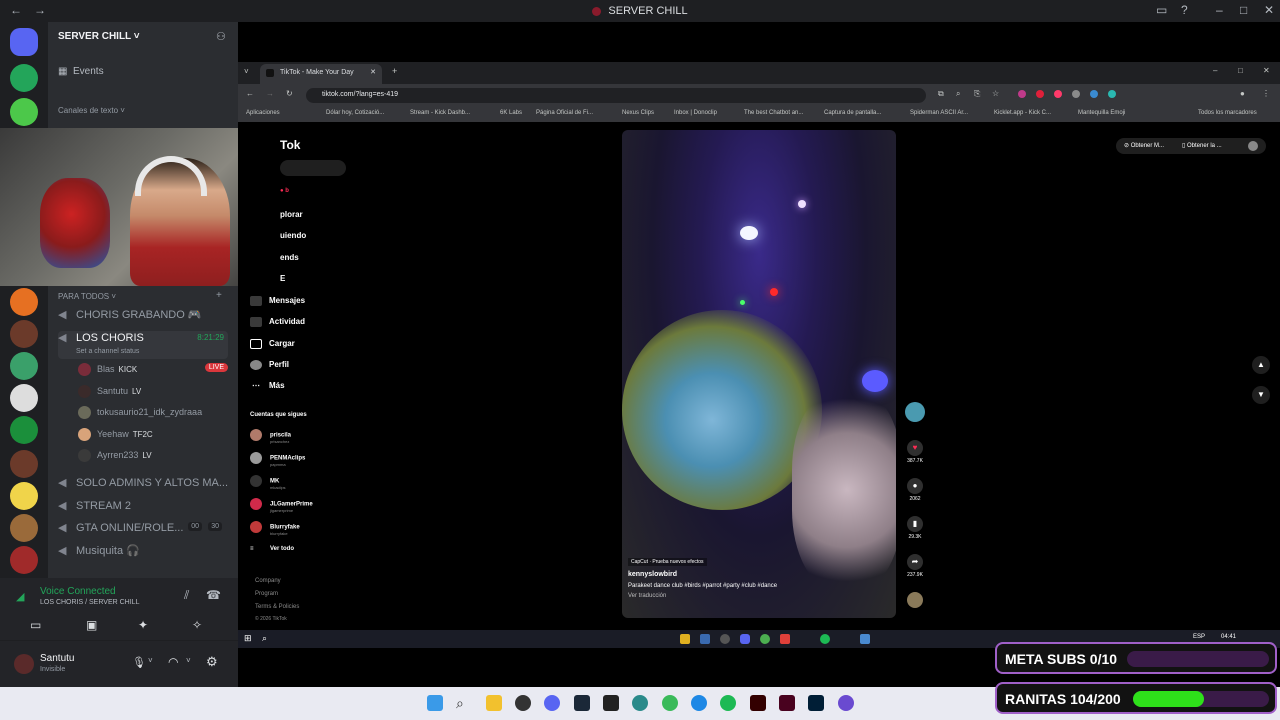 Image resolution: width=1280 pixels, height=720 pixels. What do you see at coordinates (212, 662) in the screenshot?
I see `settings-gear-icon: ⚙` at bounding box center [212, 662].